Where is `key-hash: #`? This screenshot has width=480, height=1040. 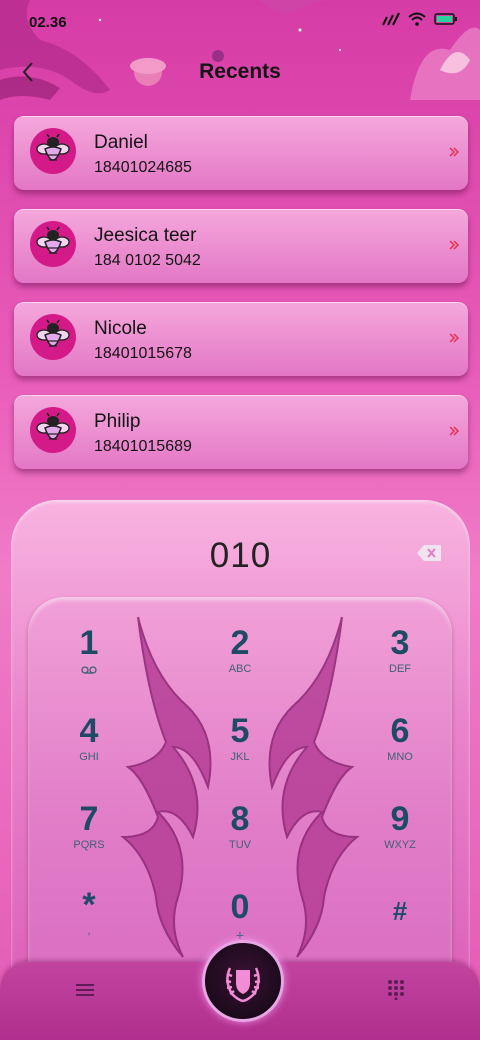
key-hash: # is located at coordinates (400, 928).